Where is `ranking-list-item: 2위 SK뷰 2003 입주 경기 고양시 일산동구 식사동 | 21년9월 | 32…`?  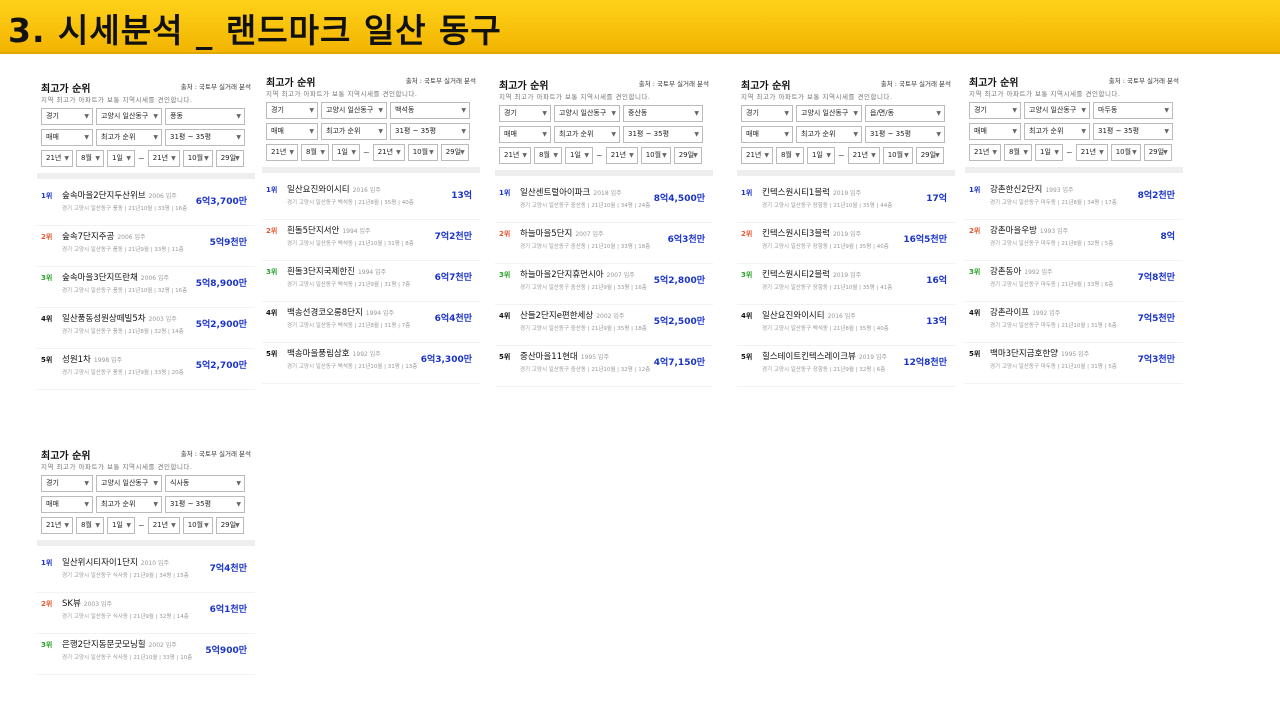 ranking-list-item: 2위 SK뷰 2003 입주 경기 고양시 일산동구 식사동 | 21년9월 | 32… is located at coordinates (146, 613).